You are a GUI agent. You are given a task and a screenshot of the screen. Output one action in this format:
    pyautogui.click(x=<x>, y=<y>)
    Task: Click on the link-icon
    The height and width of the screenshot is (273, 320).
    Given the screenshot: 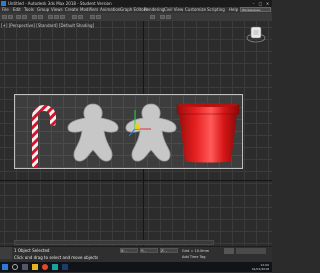 What is the action you would take?
    pyautogui.click(x=18, y=17)
    